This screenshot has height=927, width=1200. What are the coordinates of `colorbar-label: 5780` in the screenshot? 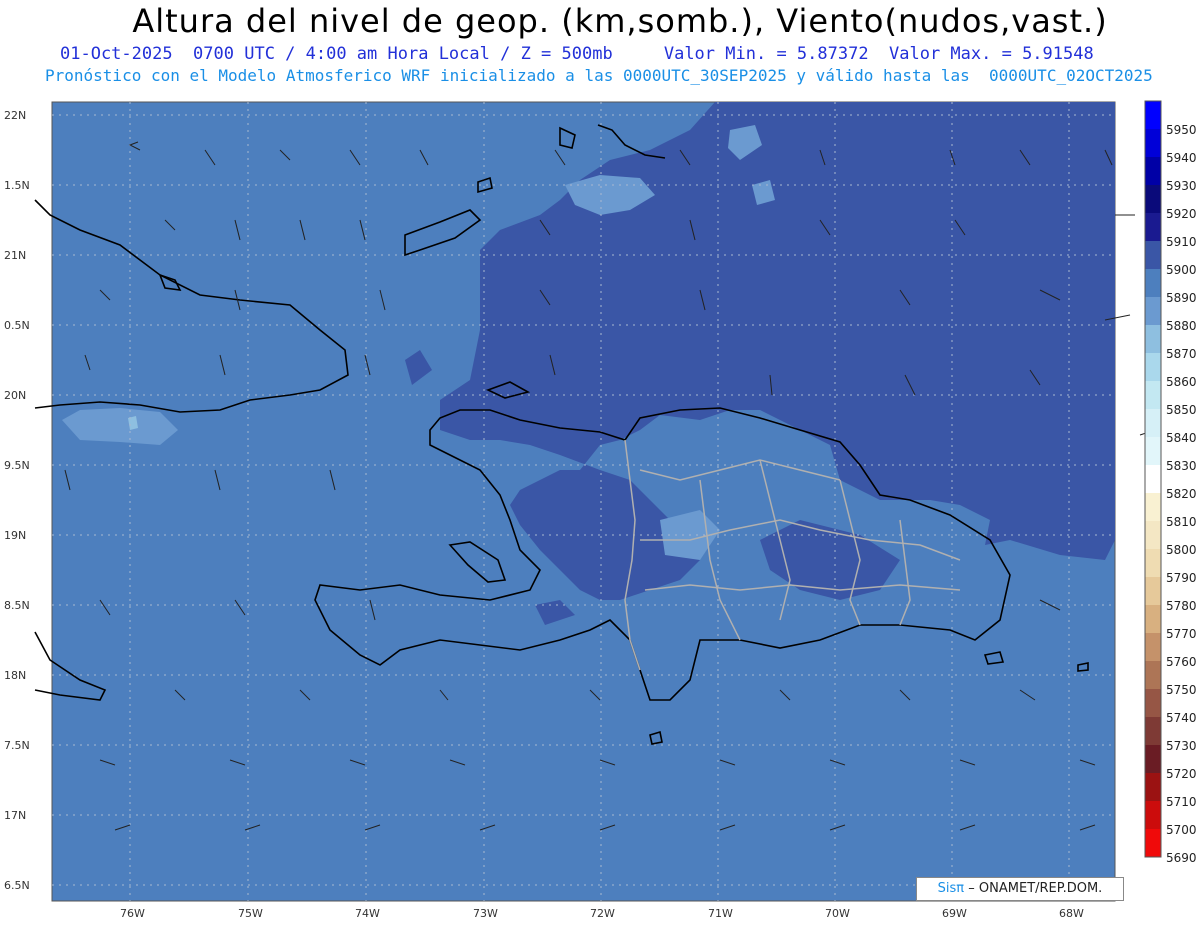 It's located at (1181, 606).